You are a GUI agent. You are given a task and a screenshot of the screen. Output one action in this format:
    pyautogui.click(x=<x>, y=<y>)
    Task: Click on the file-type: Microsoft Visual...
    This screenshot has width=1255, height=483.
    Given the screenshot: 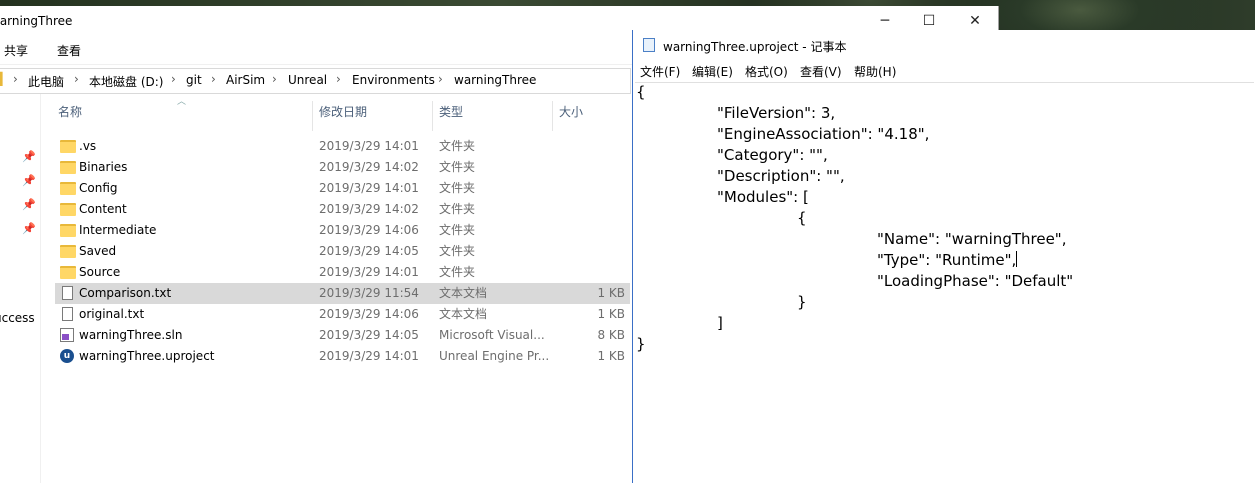 What is the action you would take?
    pyautogui.click(x=492, y=335)
    